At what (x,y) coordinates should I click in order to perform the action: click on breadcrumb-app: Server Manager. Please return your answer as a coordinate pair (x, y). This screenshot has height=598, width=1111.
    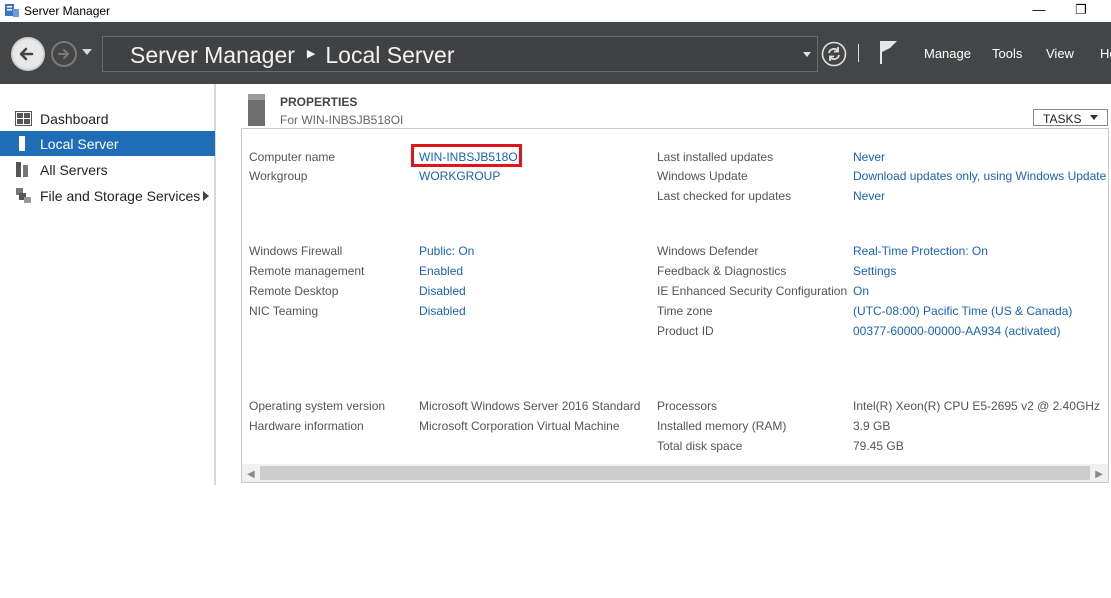
    Looking at the image, I should click on (212, 55).